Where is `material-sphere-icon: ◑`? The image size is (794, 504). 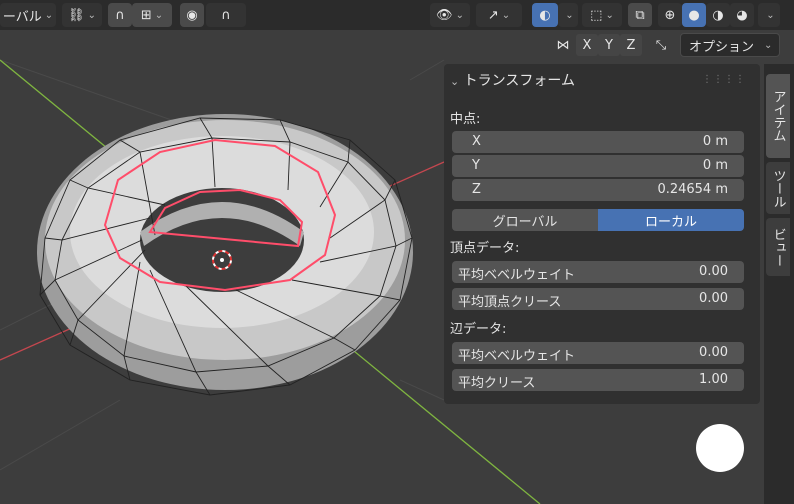 material-sphere-icon: ◑ is located at coordinates (718, 15).